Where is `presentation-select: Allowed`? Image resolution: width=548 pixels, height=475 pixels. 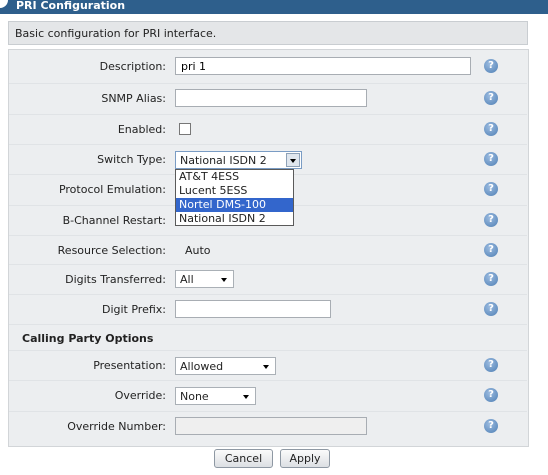
presentation-select: Allowed is located at coordinates (225, 366).